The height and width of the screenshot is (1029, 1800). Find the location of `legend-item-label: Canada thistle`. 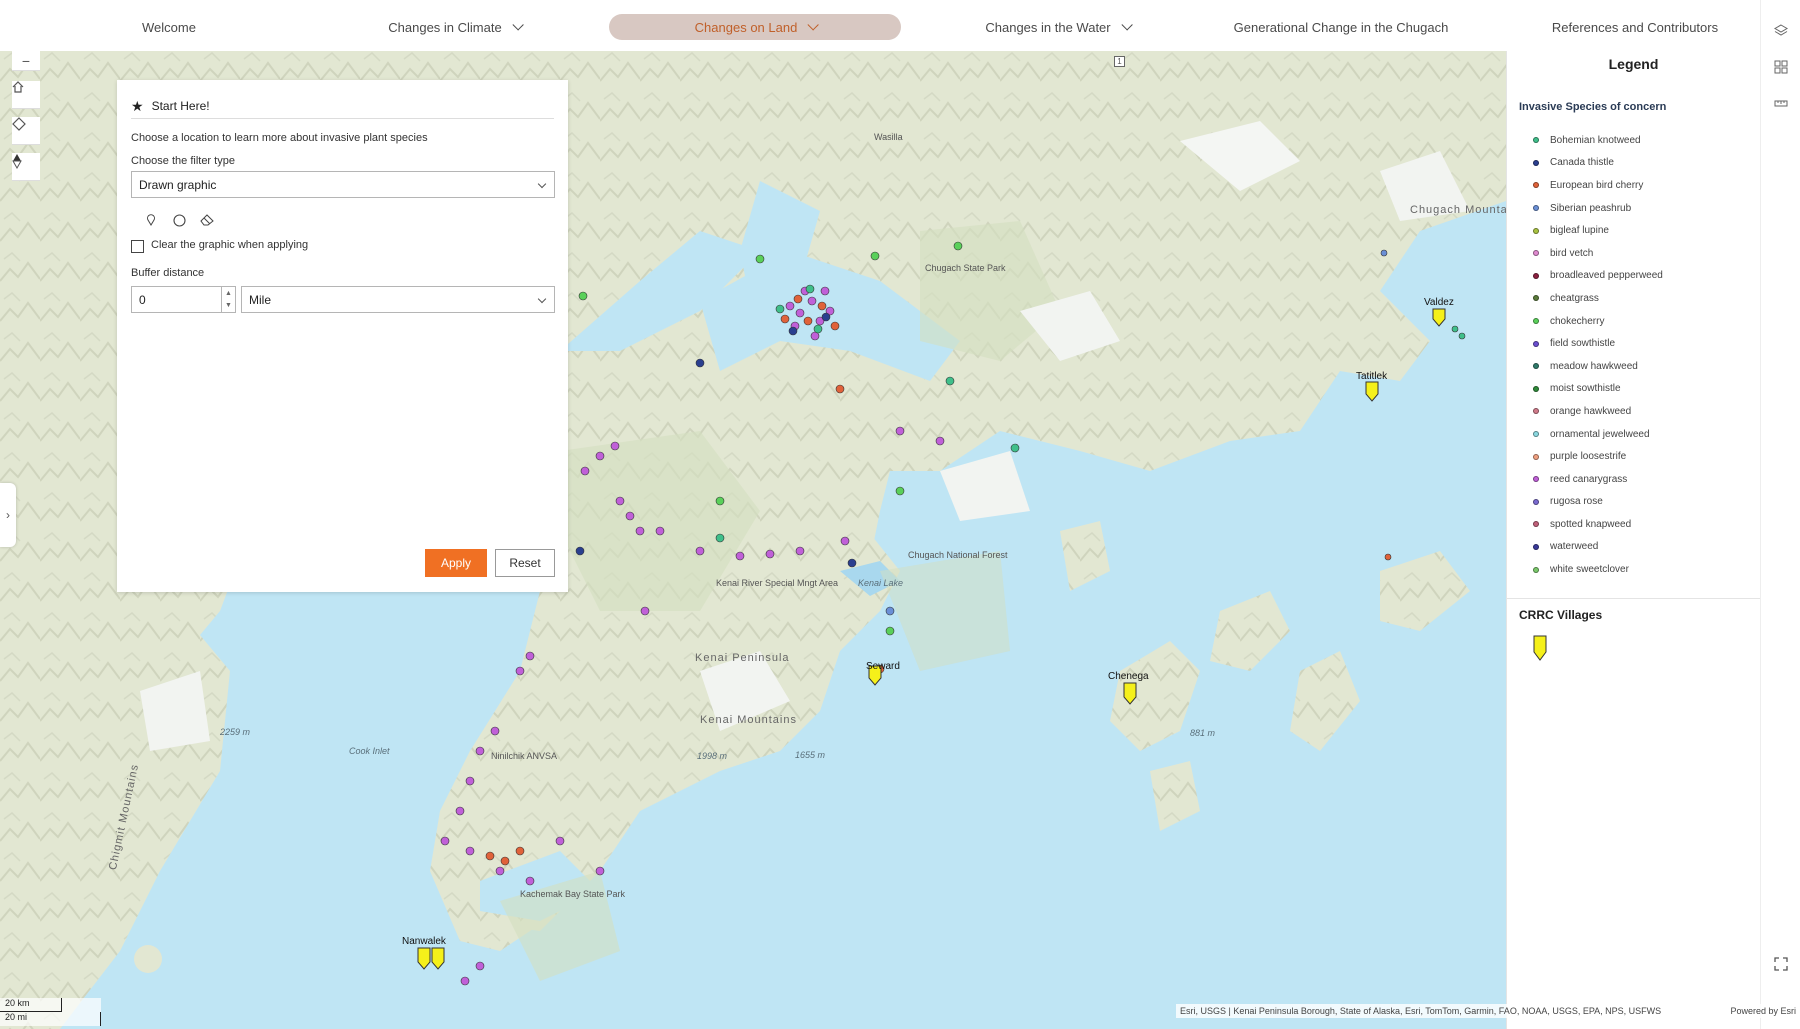

legend-item-label: Canada thistle is located at coordinates (1582, 163).